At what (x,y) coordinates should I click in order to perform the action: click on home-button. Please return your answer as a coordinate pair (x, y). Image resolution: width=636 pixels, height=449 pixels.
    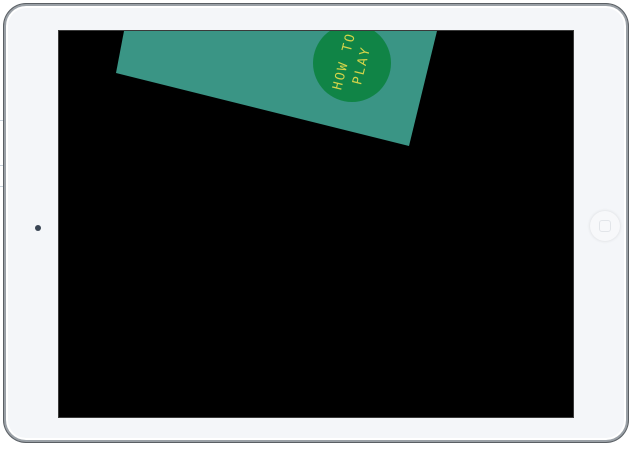
    Looking at the image, I should click on (605, 226).